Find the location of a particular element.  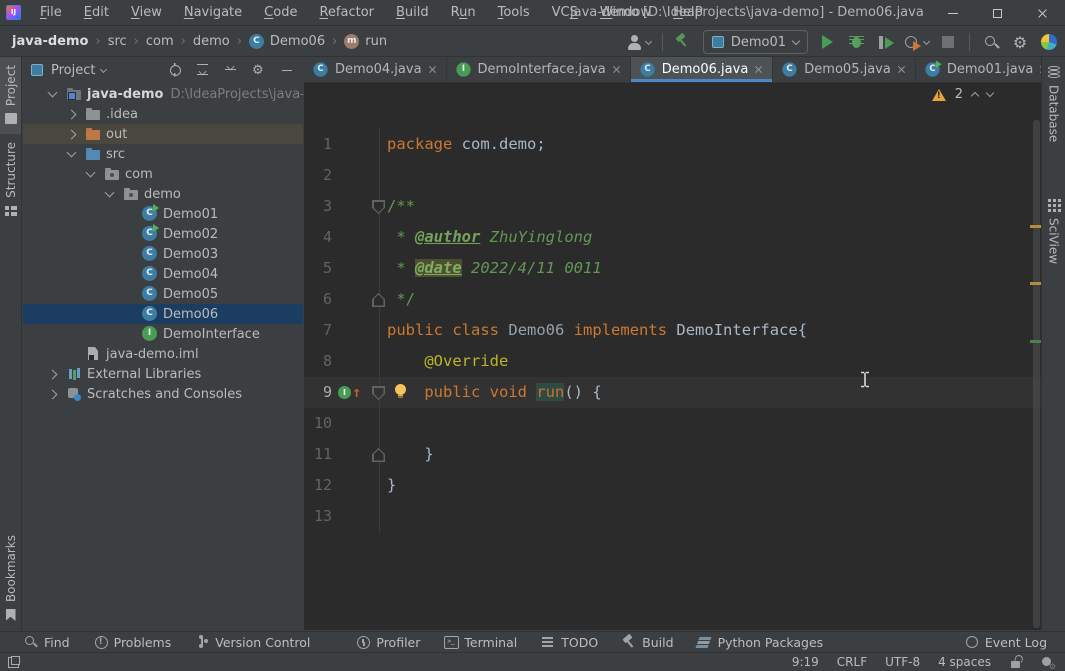

tree-row-demo04: C Demo04 is located at coordinates (163, 274).